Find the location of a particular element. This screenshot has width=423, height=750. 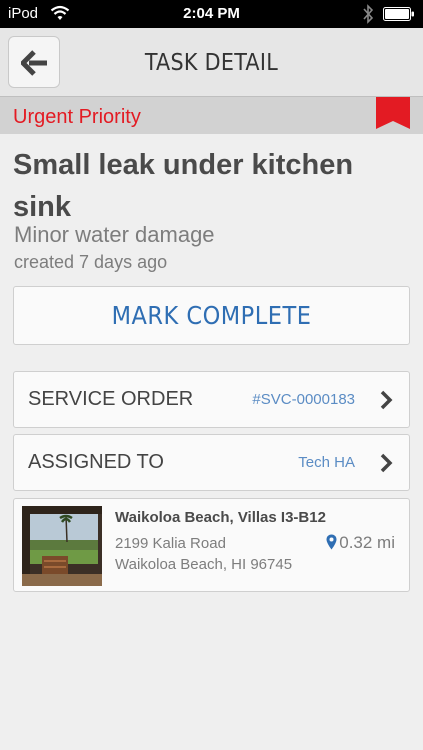

service-order-row: SERVICE ORDER #SVC-0000183 is located at coordinates (211, 399).